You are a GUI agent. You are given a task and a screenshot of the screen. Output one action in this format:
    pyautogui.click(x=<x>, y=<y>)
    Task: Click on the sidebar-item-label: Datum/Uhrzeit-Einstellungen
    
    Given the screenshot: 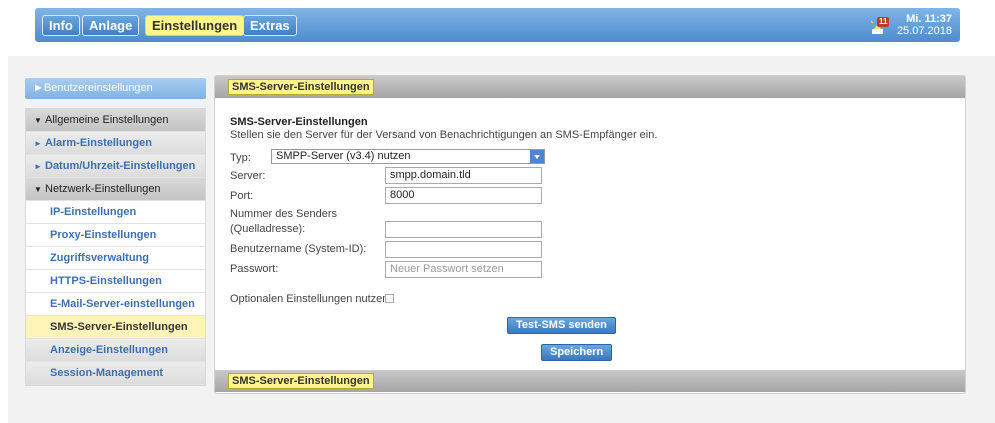 What is the action you would take?
    pyautogui.click(x=120, y=166)
    